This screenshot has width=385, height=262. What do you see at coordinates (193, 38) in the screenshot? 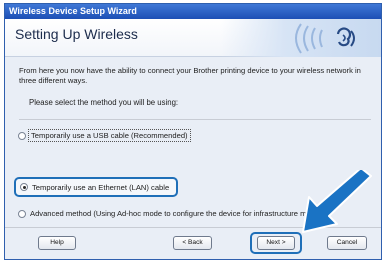
I see `wizard-header: Setting Up Wireless` at bounding box center [193, 38].